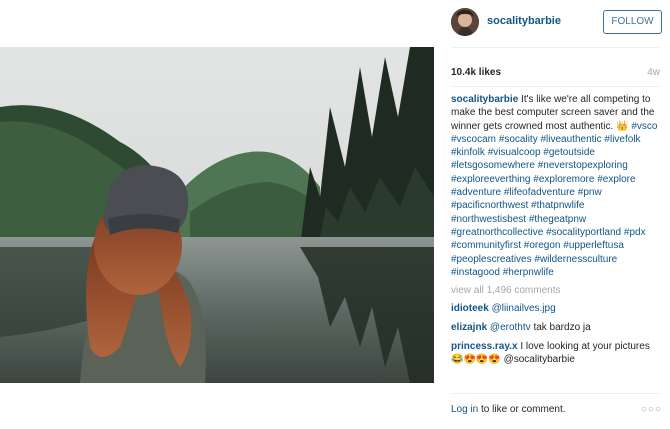  I want to click on author-username: socalitybarbie, so click(524, 21).